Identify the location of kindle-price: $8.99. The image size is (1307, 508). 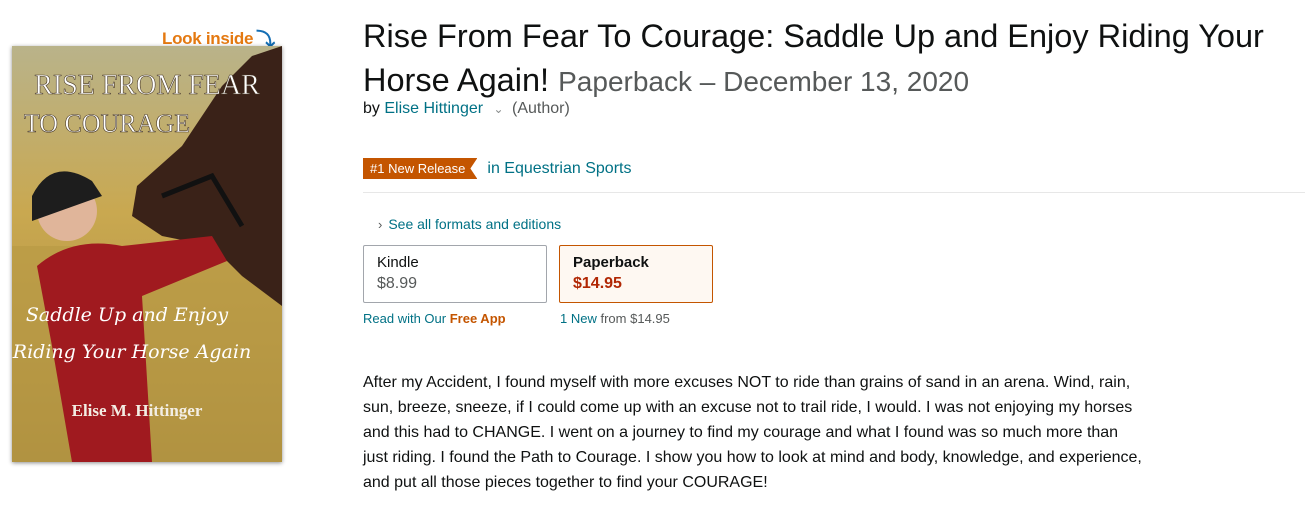
(397, 283).